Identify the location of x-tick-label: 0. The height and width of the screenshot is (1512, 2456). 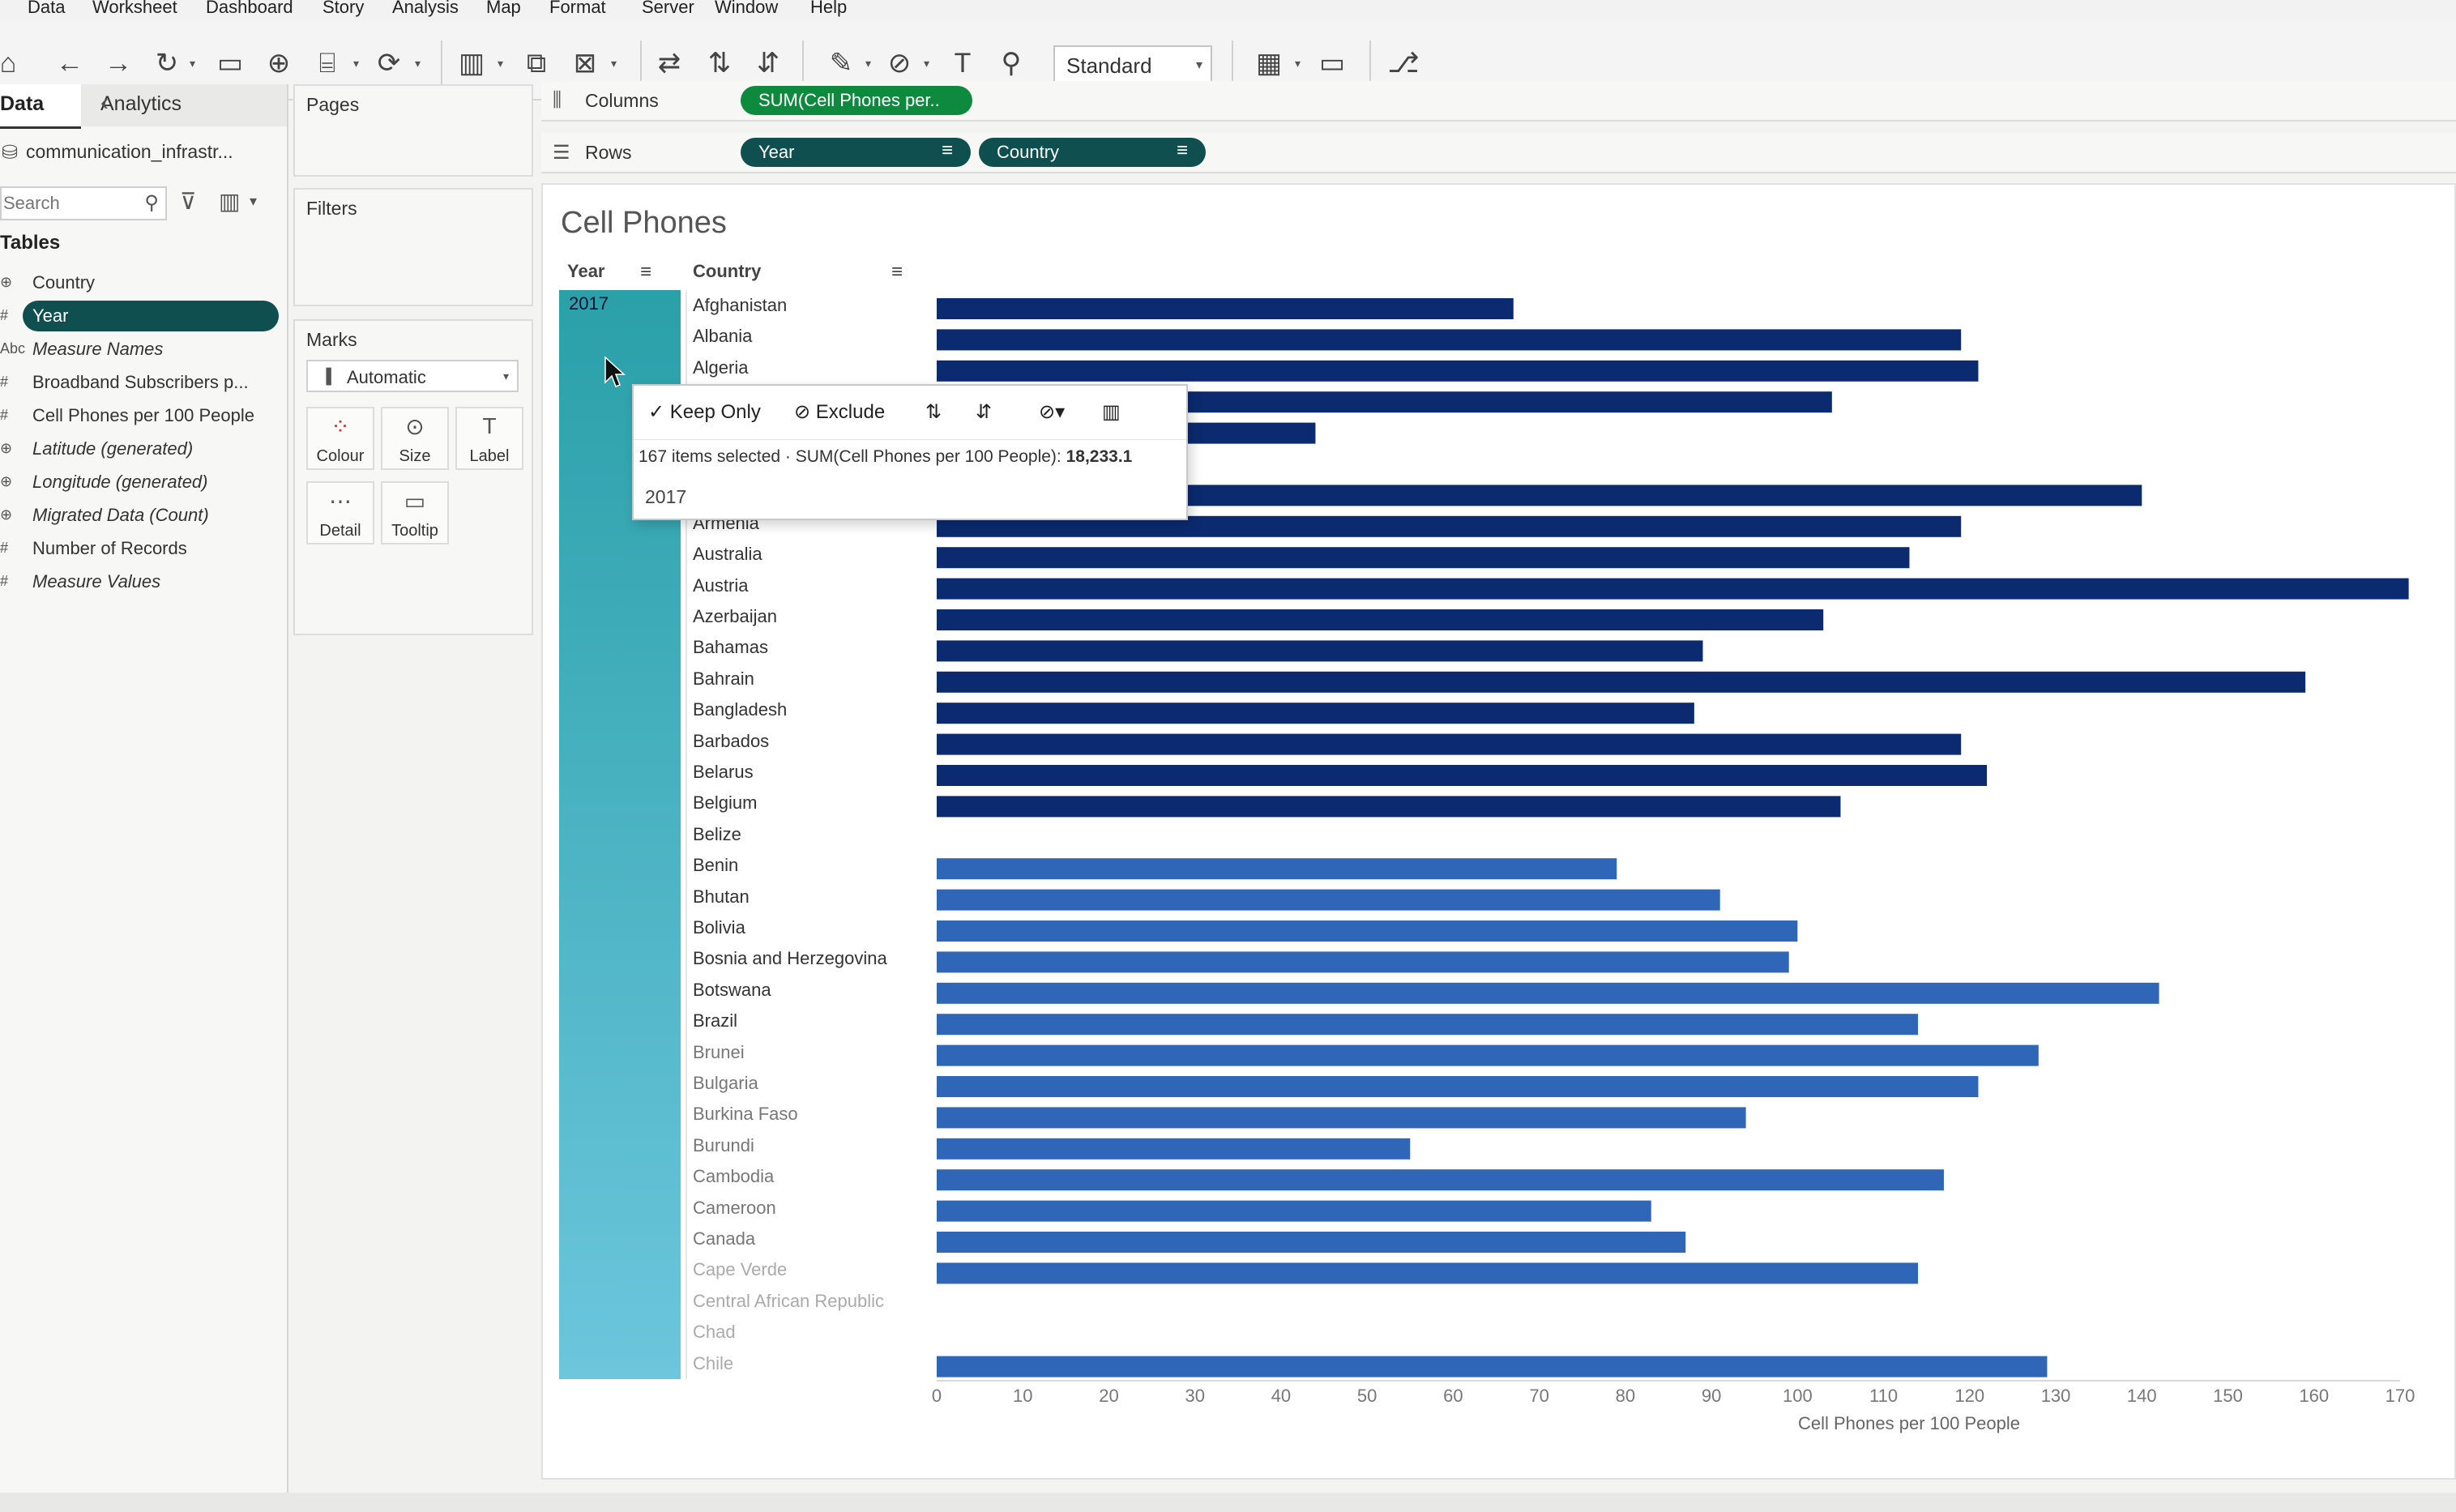
(937, 1396).